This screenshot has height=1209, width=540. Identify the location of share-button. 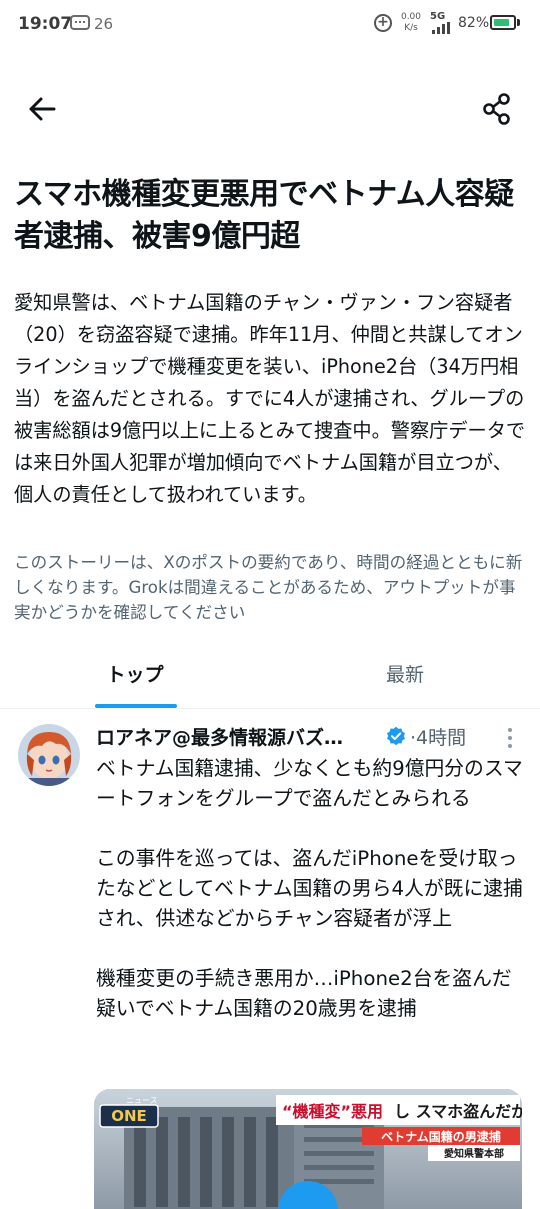
(497, 109).